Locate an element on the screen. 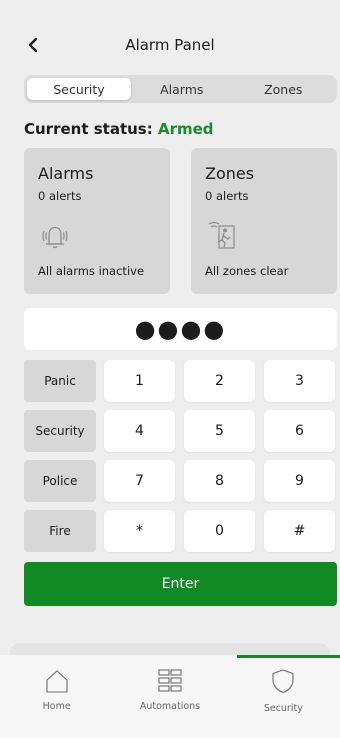 The image size is (340, 738). key-1: 1 is located at coordinates (139, 381).